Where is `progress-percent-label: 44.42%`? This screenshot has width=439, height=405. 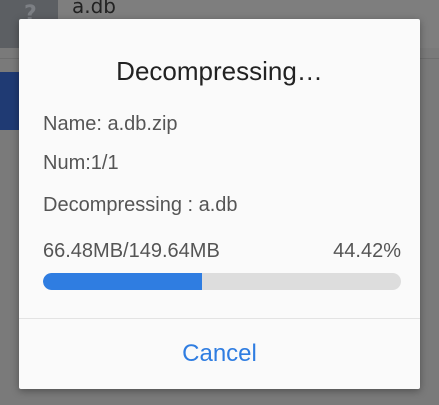
progress-percent-label: 44.42% is located at coordinates (367, 251).